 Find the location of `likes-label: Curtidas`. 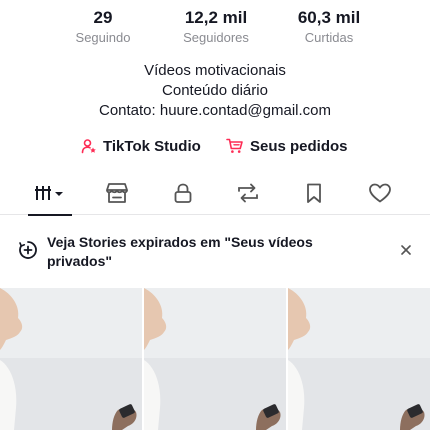

likes-label: Curtidas is located at coordinates (329, 37).